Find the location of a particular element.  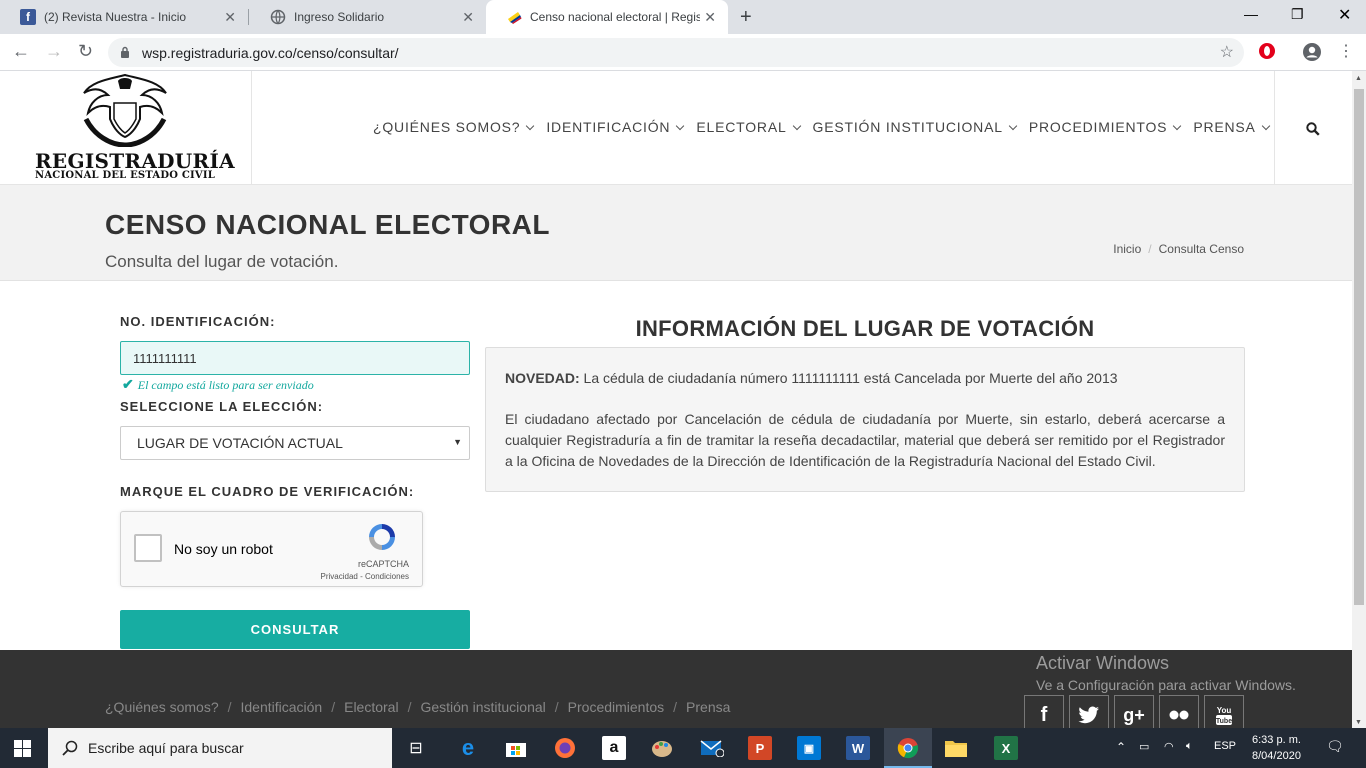

id-input is located at coordinates (295, 358).